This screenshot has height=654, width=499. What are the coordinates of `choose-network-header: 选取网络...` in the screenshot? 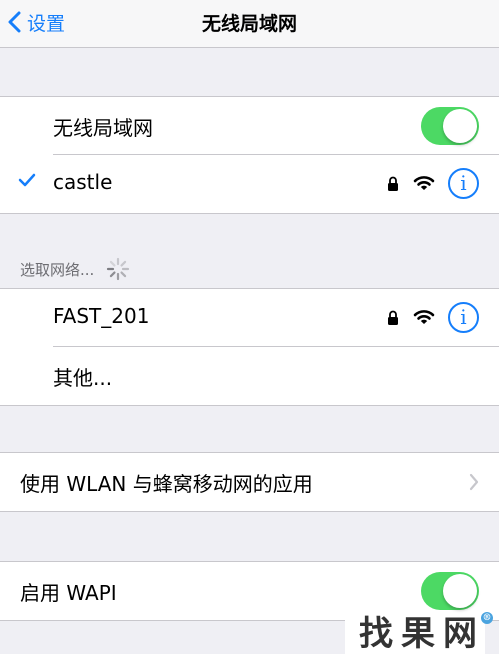 It's located at (75, 269).